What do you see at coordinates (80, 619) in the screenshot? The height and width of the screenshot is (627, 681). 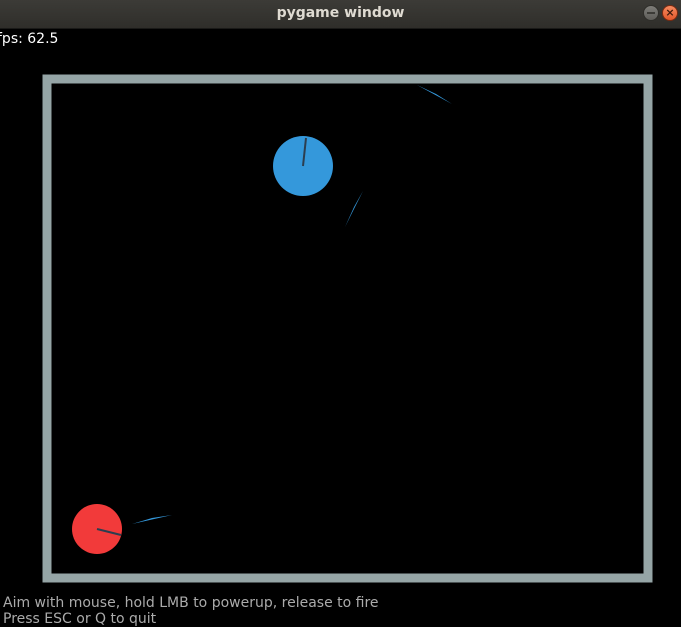 I see `instruction-quit: Press ESC or Q to quit` at bounding box center [80, 619].